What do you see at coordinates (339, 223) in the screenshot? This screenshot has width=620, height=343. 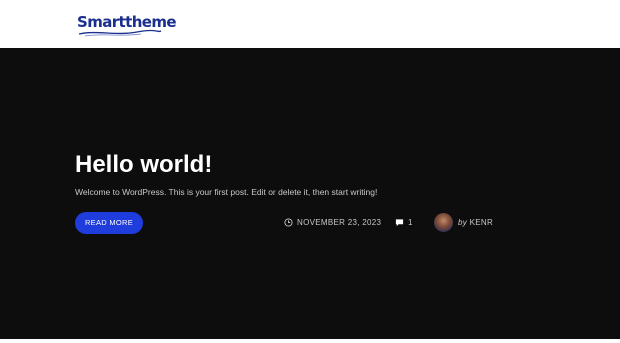 I see `post-date-text: NOVEMBER 23, 2023` at bounding box center [339, 223].